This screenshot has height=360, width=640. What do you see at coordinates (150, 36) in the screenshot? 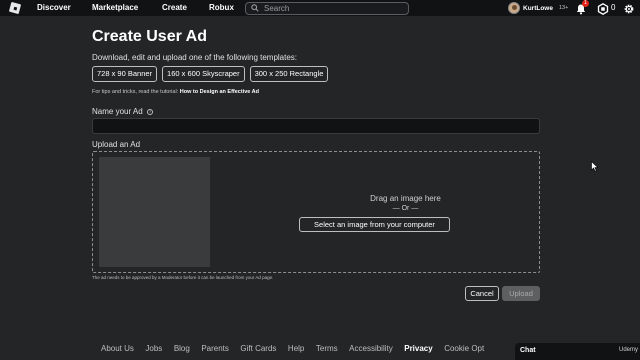
I see `page-title: Create User Ad` at bounding box center [150, 36].